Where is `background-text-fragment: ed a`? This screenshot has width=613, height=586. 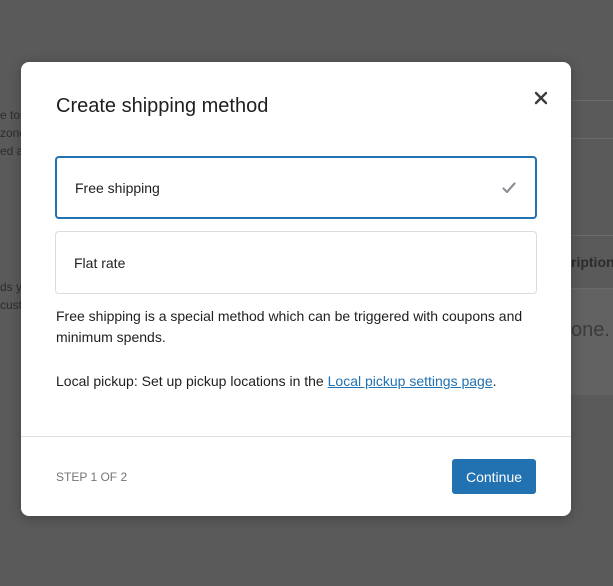 background-text-fragment: ed a is located at coordinates (12, 151).